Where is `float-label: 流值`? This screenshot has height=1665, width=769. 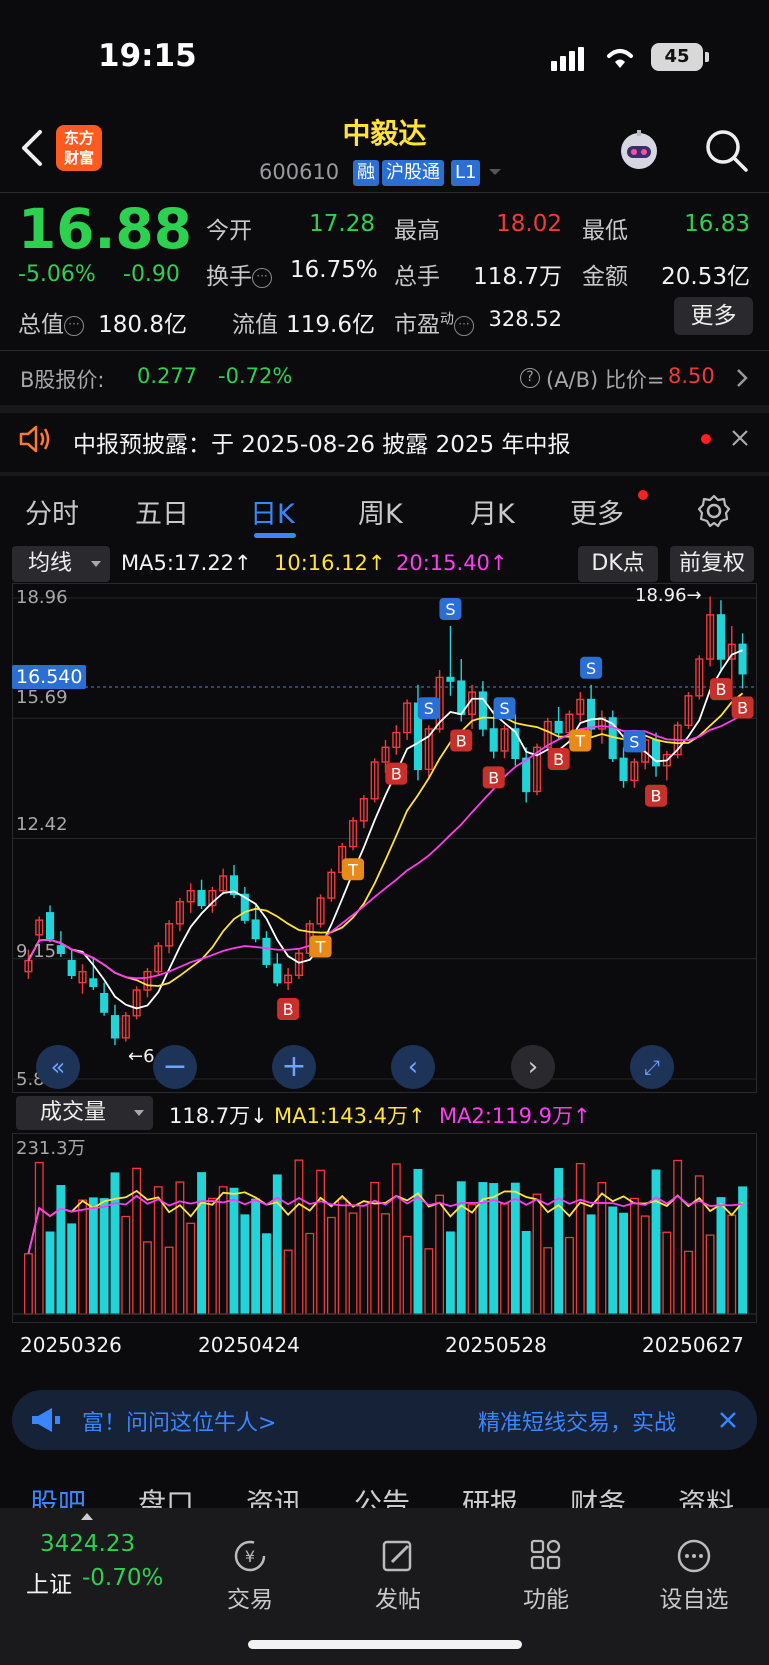
float-label: 流值 is located at coordinates (255, 325).